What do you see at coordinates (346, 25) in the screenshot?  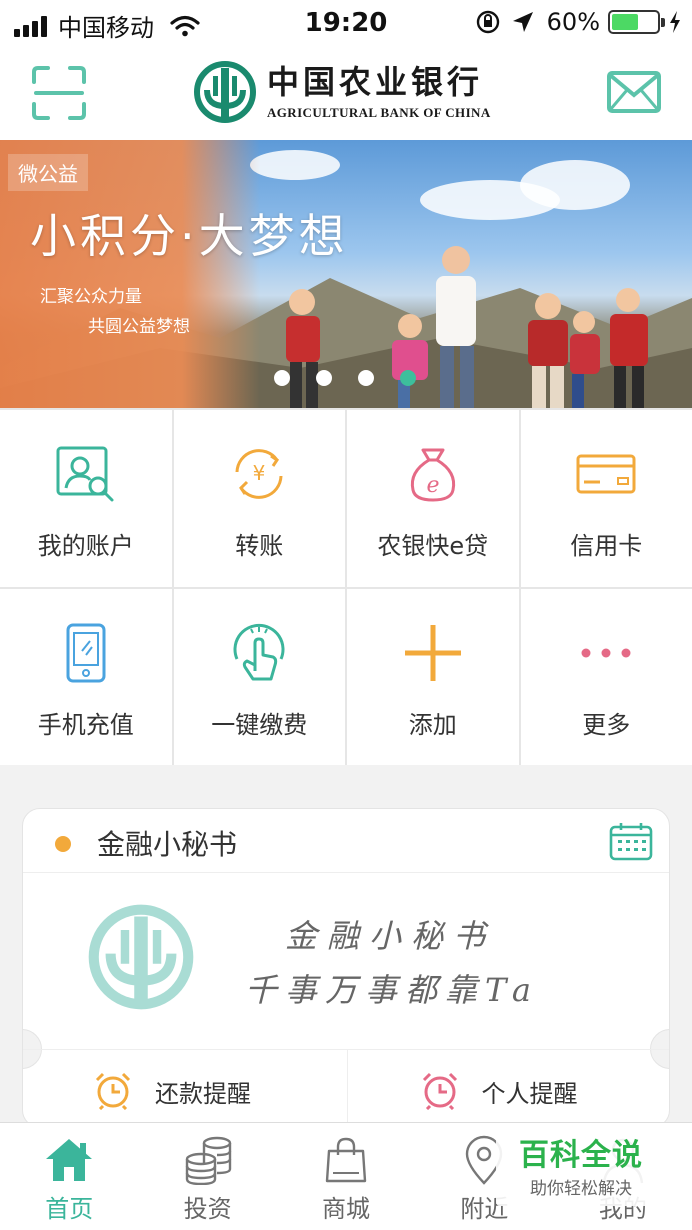 I see `status-bar: 中国移动 19:20 60%` at bounding box center [346, 25].